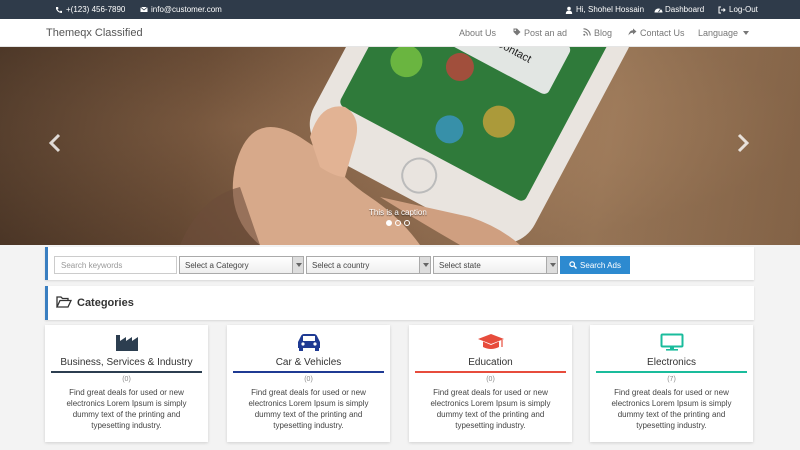 This screenshot has height=450, width=800. What do you see at coordinates (671, 379) in the screenshot?
I see `category-count: (7)` at bounding box center [671, 379].